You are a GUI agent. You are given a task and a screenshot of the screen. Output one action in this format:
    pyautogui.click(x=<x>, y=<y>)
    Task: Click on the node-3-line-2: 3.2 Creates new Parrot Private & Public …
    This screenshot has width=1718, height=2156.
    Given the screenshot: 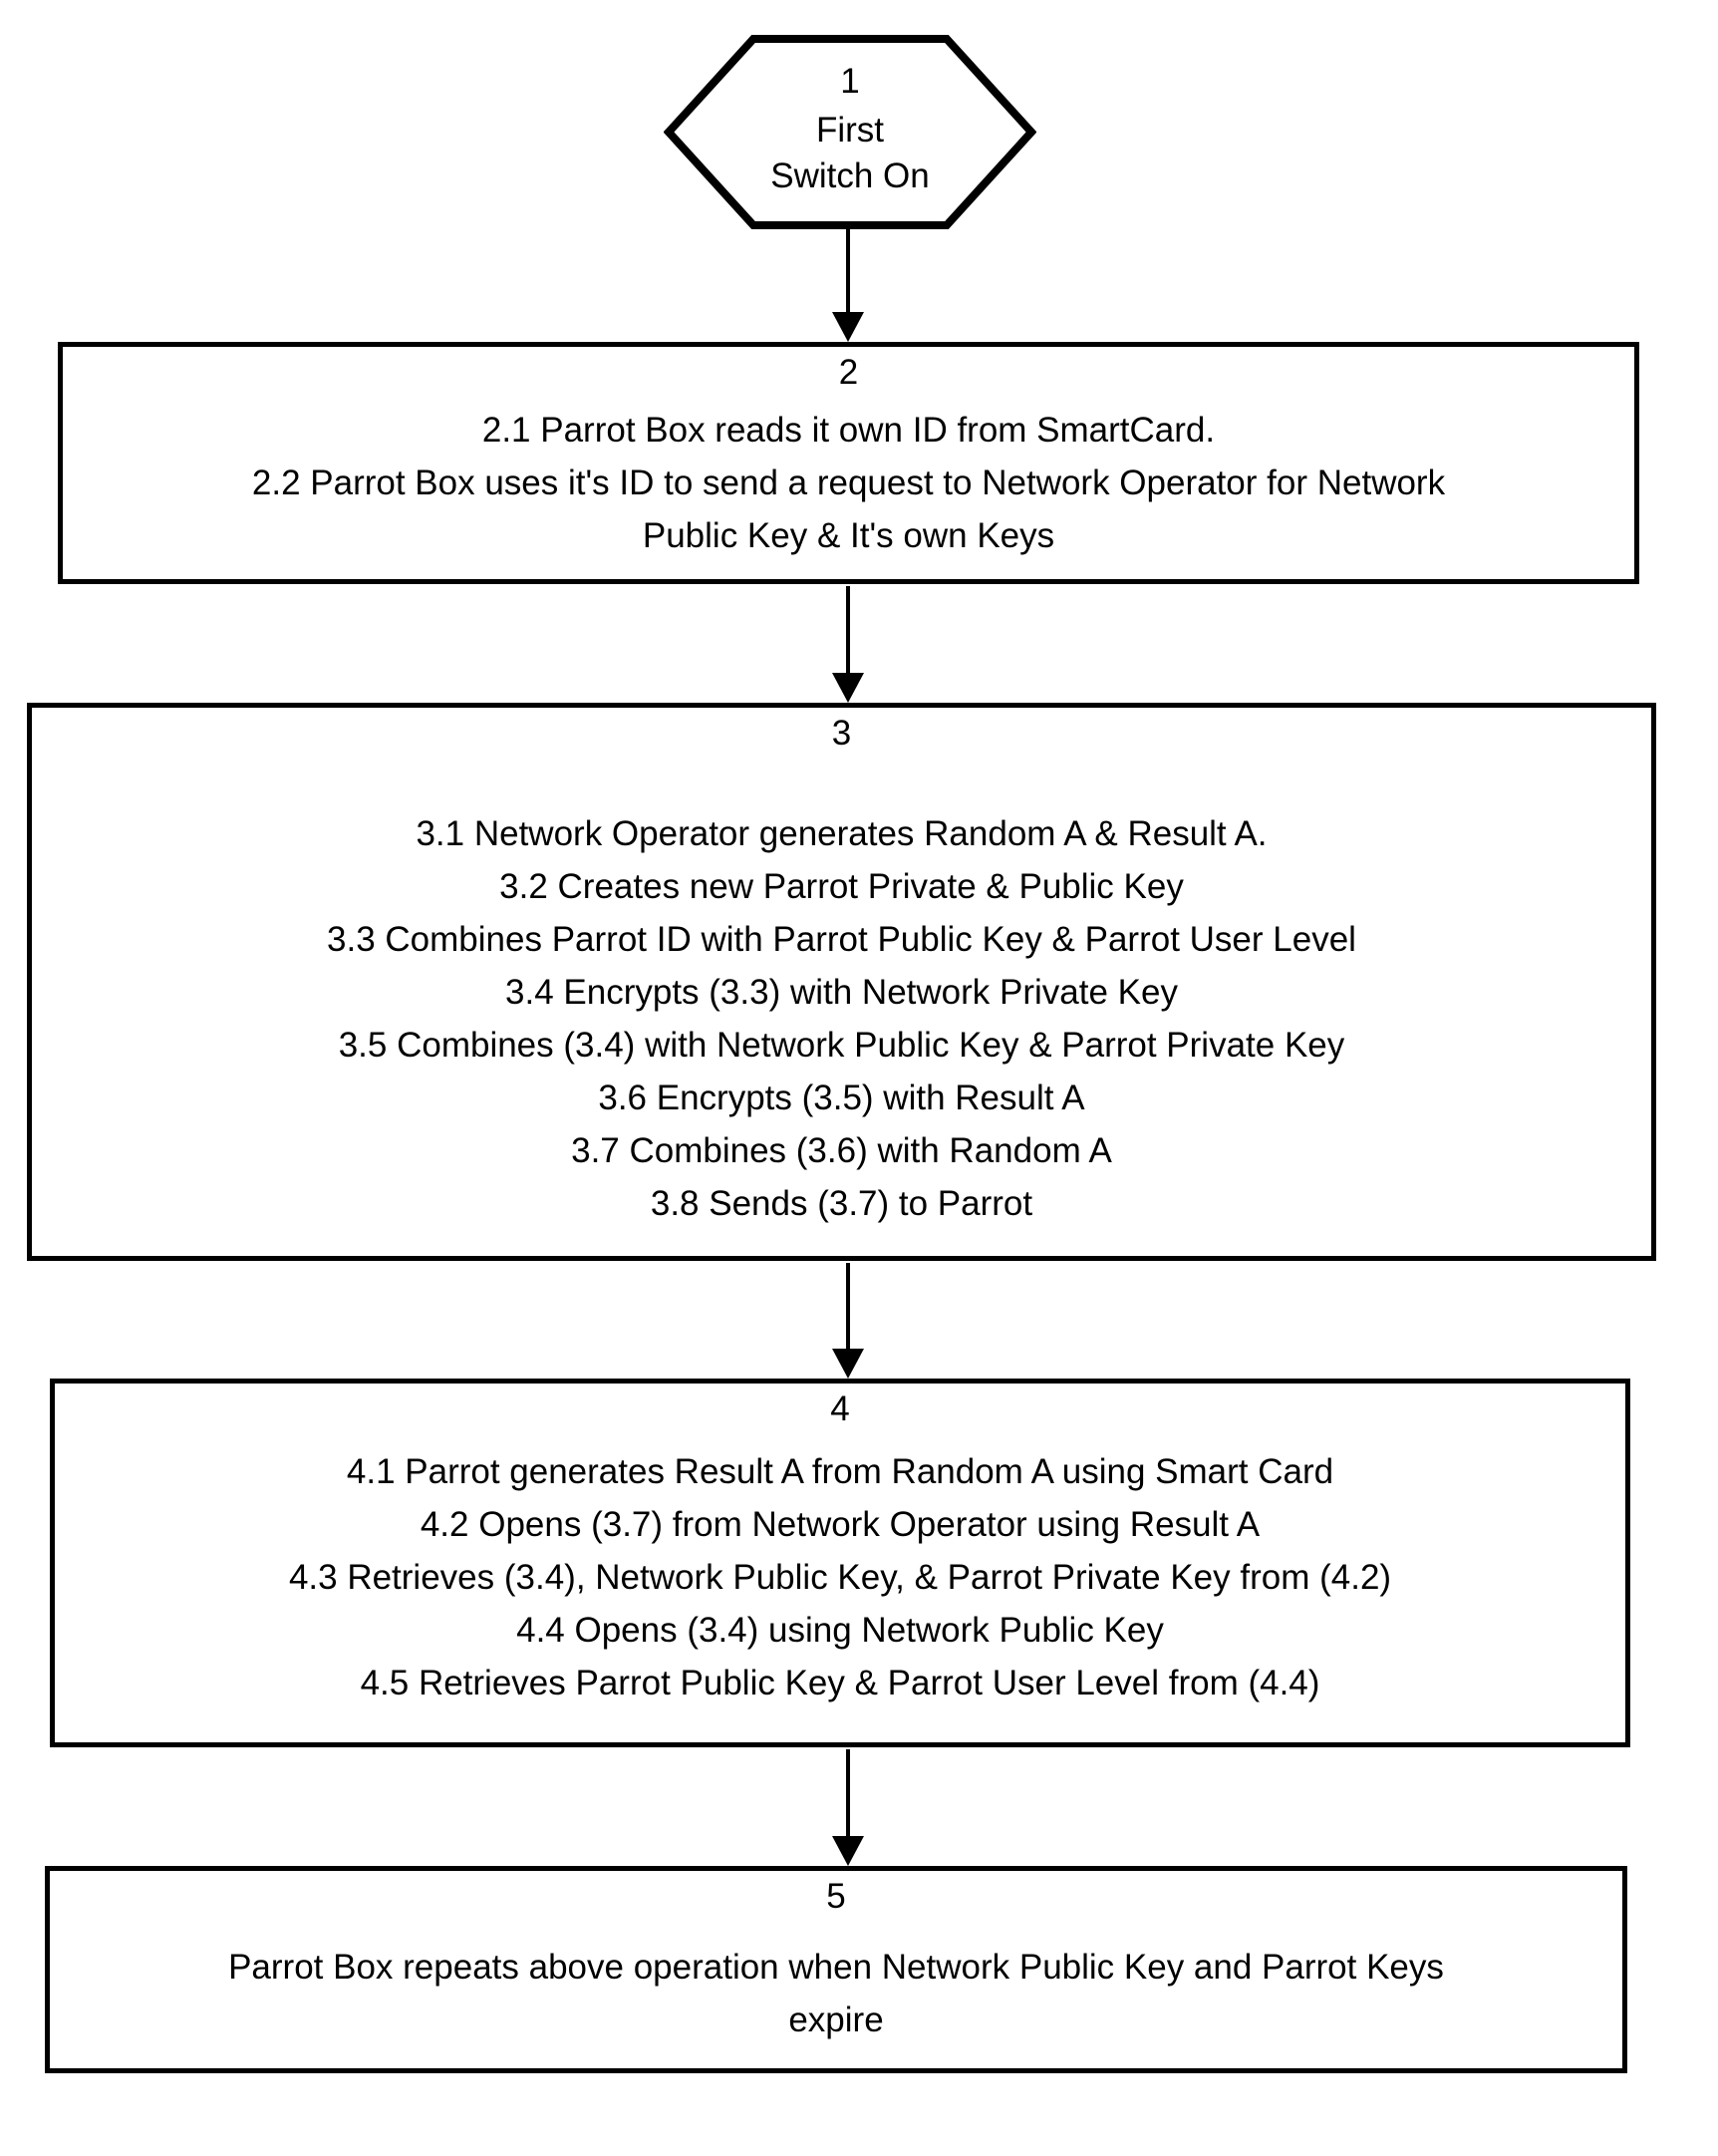 What is the action you would take?
    pyautogui.click(x=841, y=887)
    